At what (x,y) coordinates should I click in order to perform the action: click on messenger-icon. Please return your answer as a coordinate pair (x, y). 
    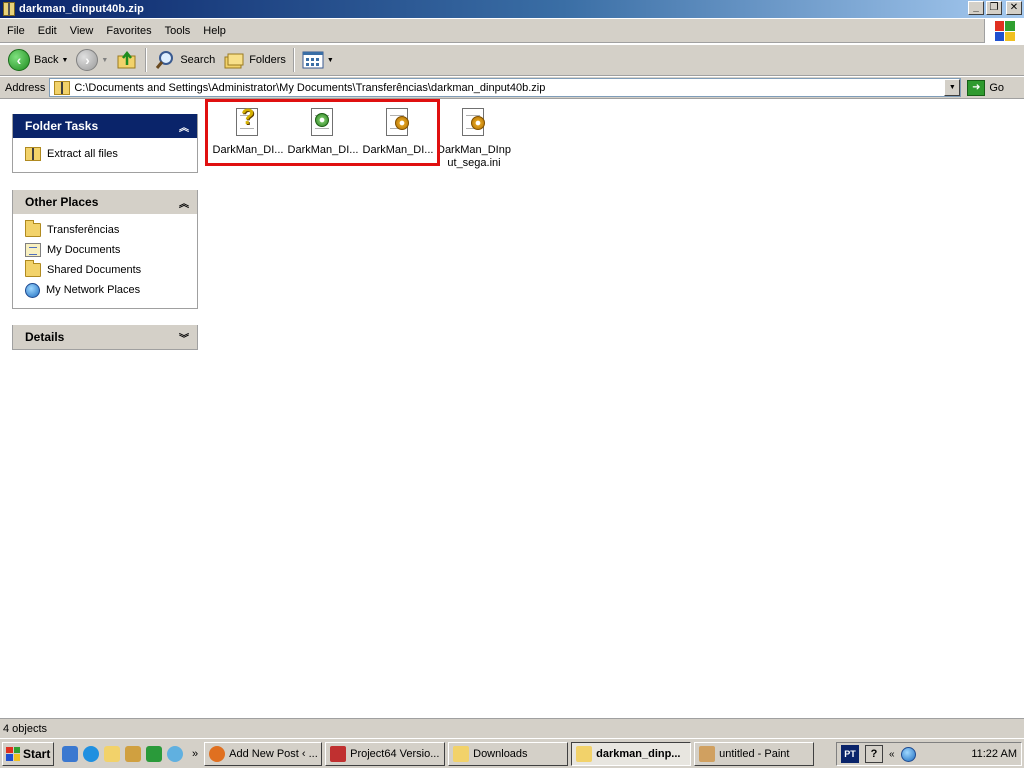
    Looking at the image, I should click on (175, 753).